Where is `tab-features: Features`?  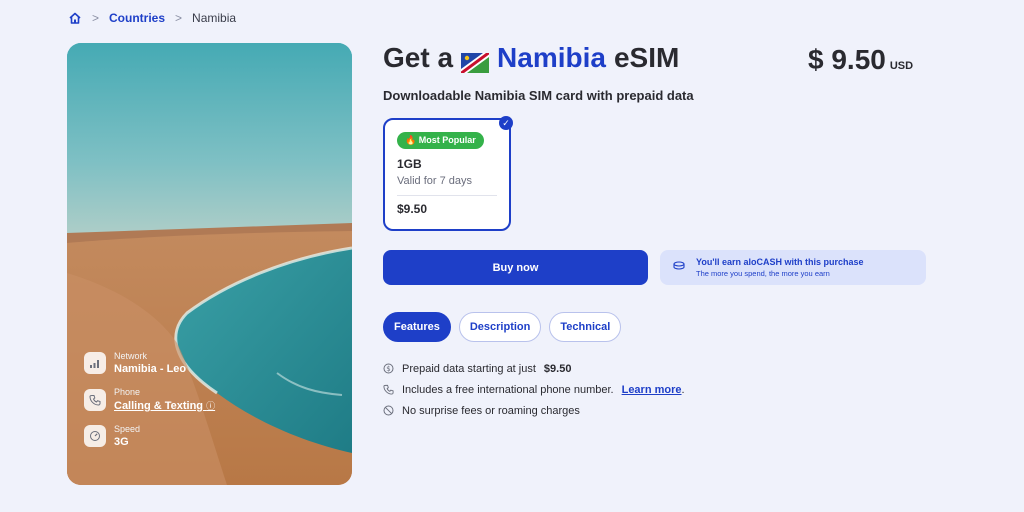 tab-features: Features is located at coordinates (417, 327).